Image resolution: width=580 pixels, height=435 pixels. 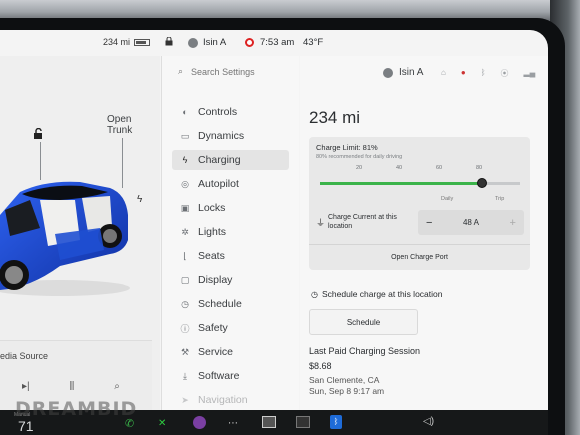 What do you see at coordinates (212, 232) in the screenshot?
I see `nav-item-label: Lights` at bounding box center [212, 232].